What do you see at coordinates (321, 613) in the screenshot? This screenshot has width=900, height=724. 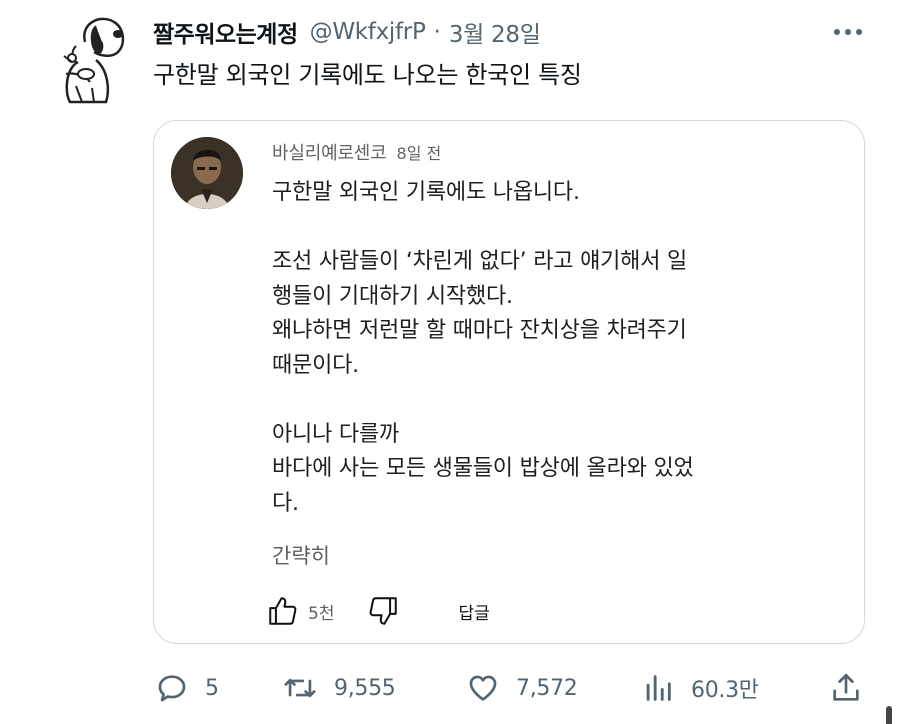 I see `comment-like-count: 5천` at bounding box center [321, 613].